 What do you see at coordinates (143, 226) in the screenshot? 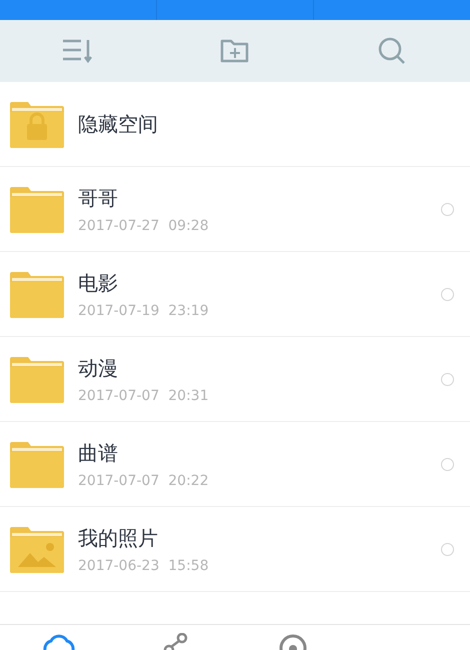
I see `file-date: 2017-07-27 09:28` at bounding box center [143, 226].